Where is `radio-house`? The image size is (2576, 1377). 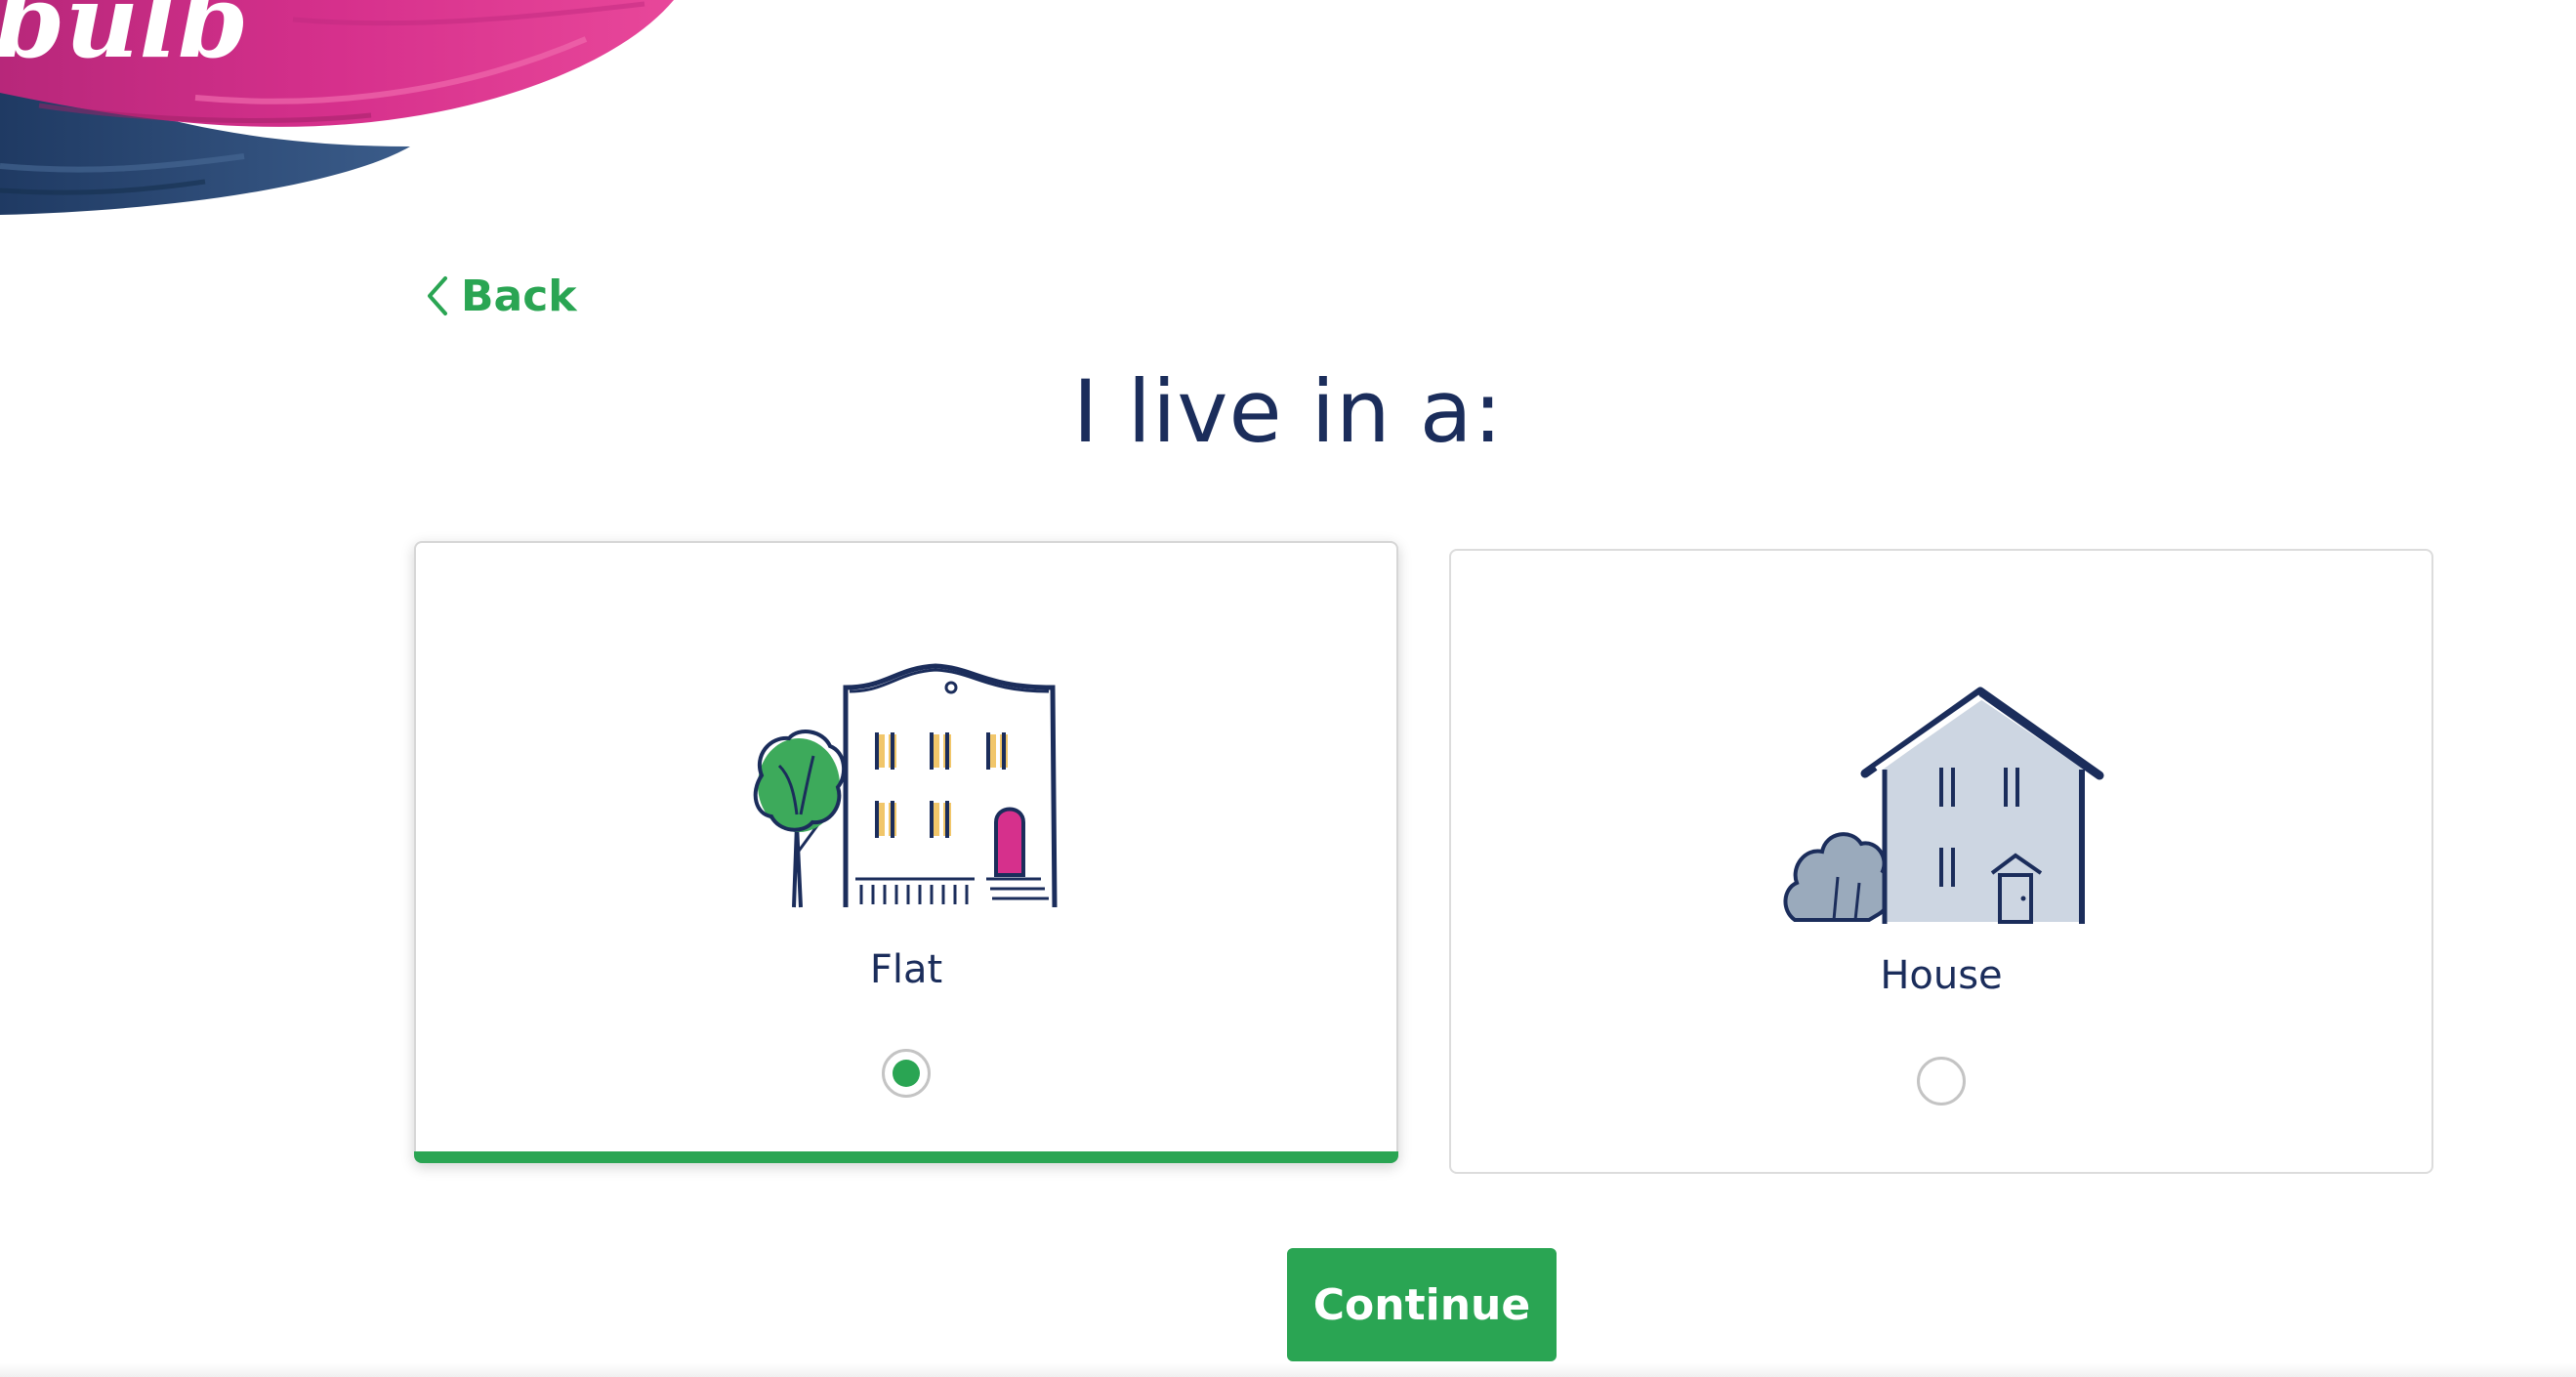
radio-house is located at coordinates (1942, 1081).